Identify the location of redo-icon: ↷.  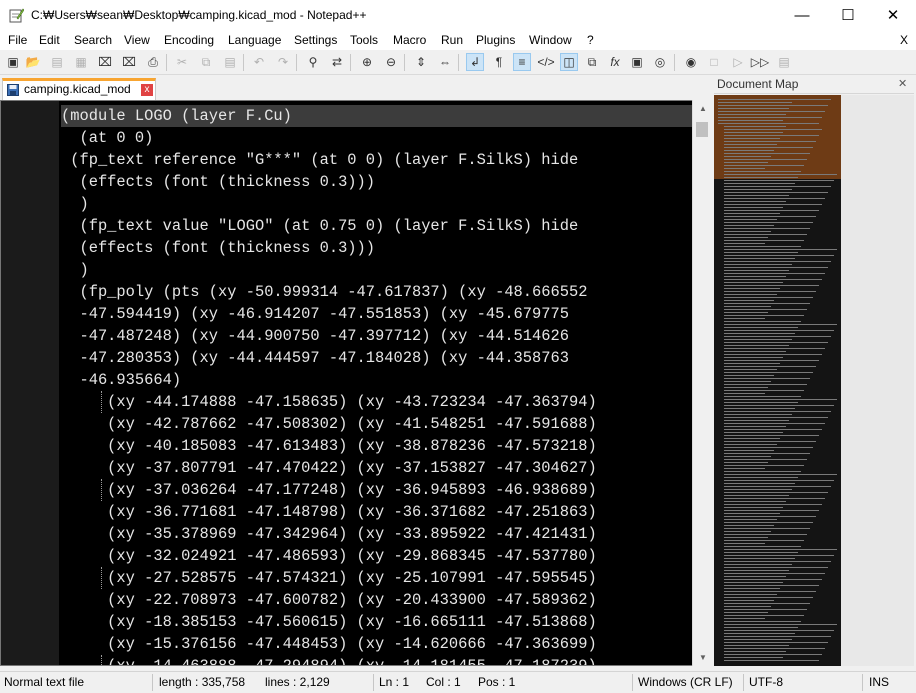
(283, 62).